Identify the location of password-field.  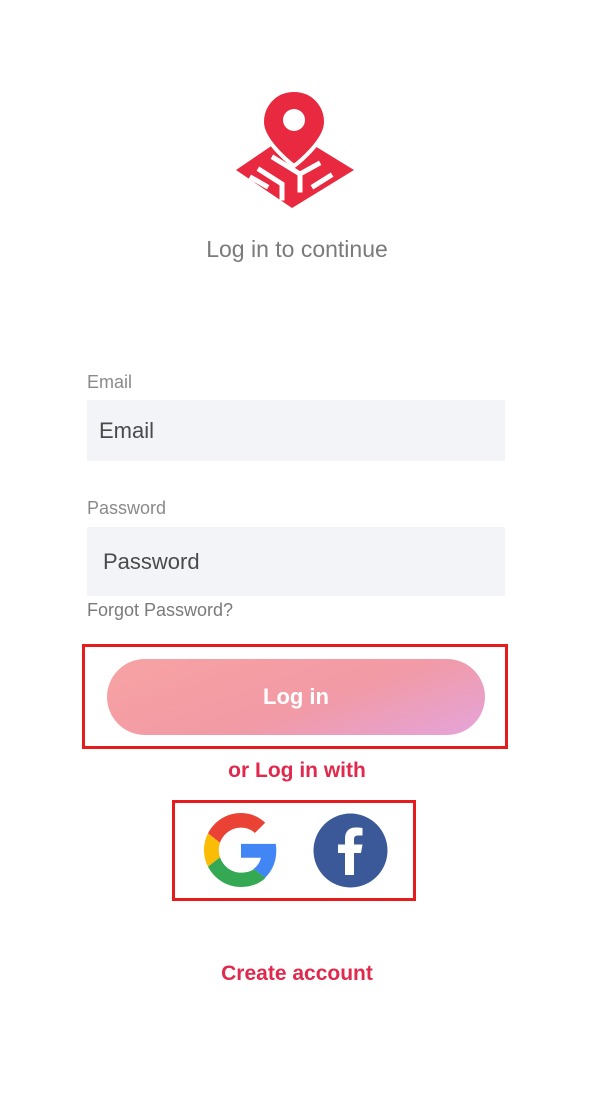
(296, 561).